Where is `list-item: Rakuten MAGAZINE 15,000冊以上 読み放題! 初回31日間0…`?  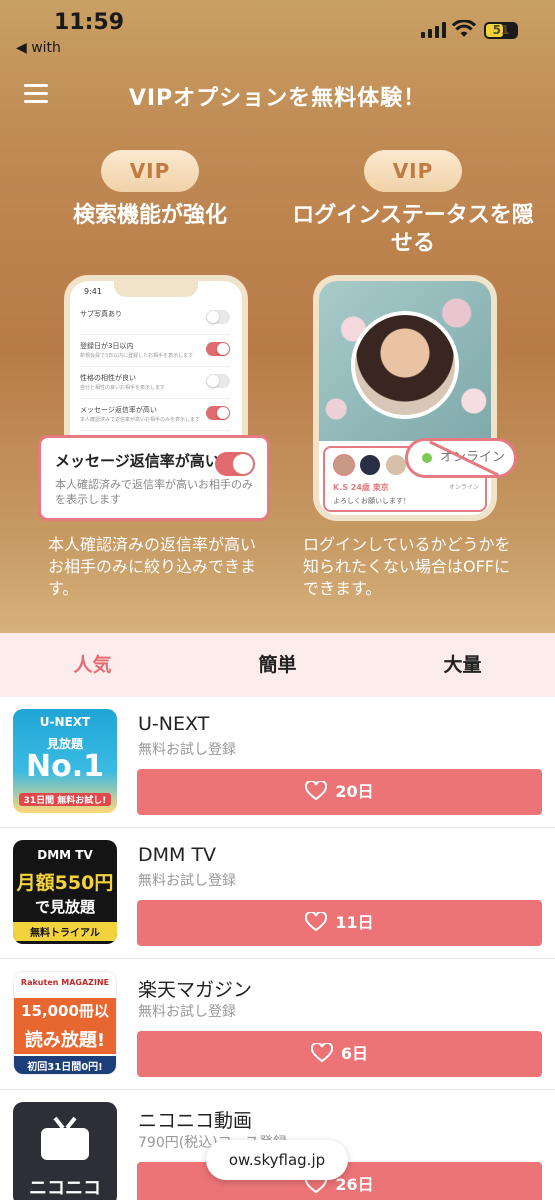 list-item: Rakuten MAGAZINE 15,000冊以上 読み放題! 初回31日間0… is located at coordinates (277, 1024).